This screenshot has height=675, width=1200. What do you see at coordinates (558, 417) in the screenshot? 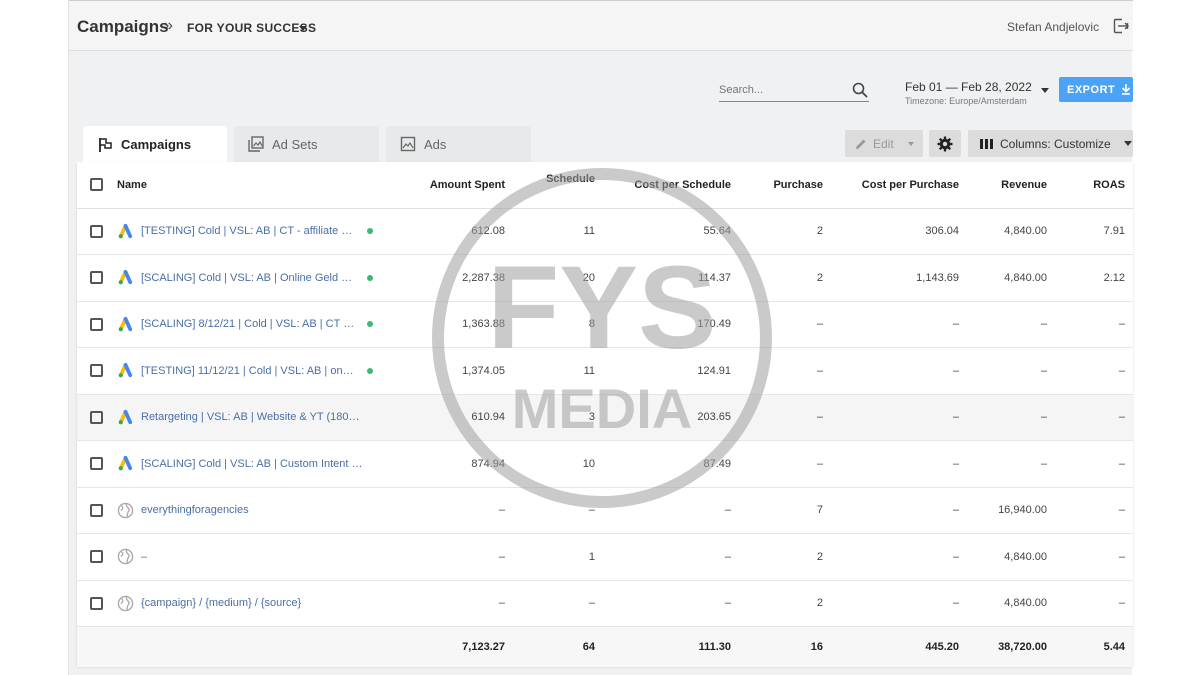
I see `cell-schedule: 3` at bounding box center [558, 417].